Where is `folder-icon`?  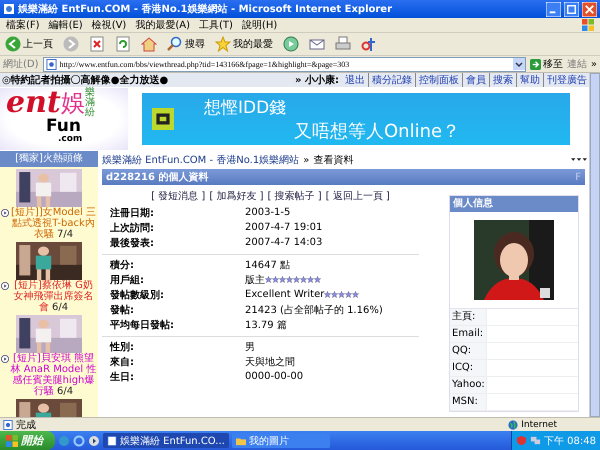 folder-icon is located at coordinates (241, 441).